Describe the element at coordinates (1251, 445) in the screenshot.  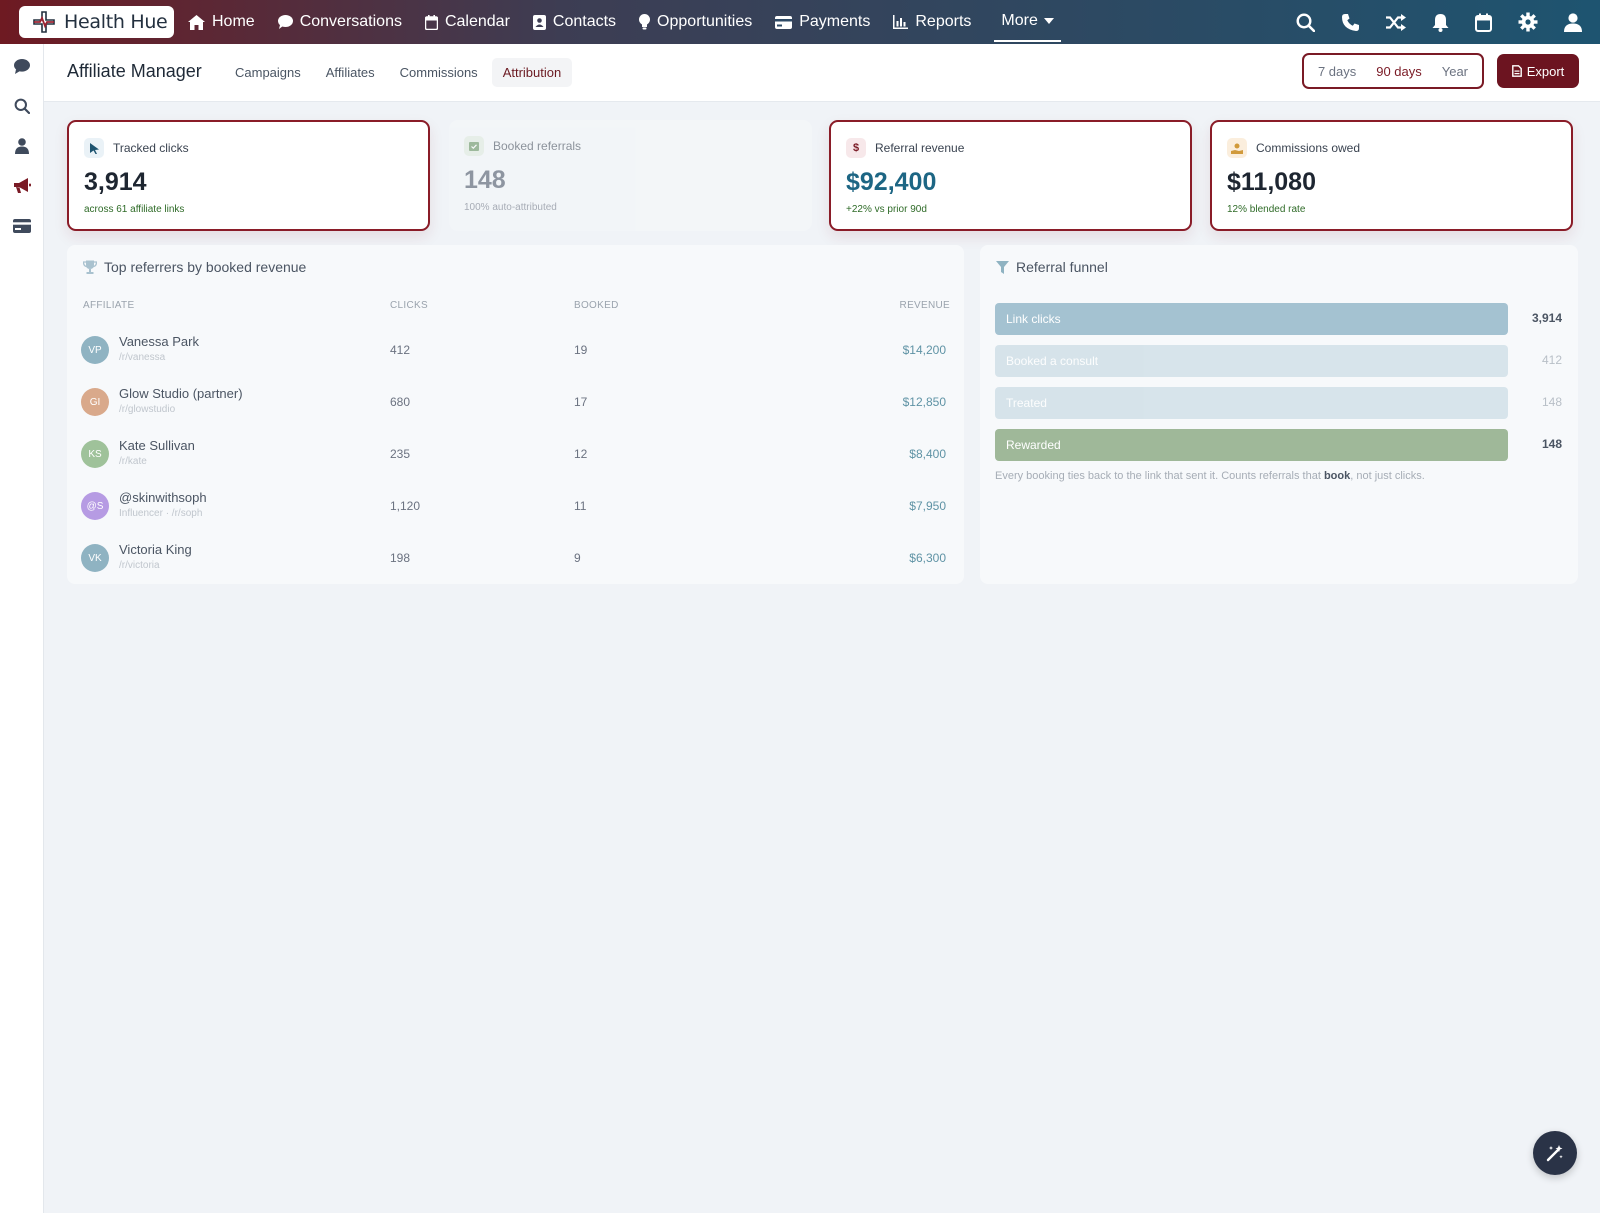
I see `funnel-stage-bar: Rewarded` at that location.